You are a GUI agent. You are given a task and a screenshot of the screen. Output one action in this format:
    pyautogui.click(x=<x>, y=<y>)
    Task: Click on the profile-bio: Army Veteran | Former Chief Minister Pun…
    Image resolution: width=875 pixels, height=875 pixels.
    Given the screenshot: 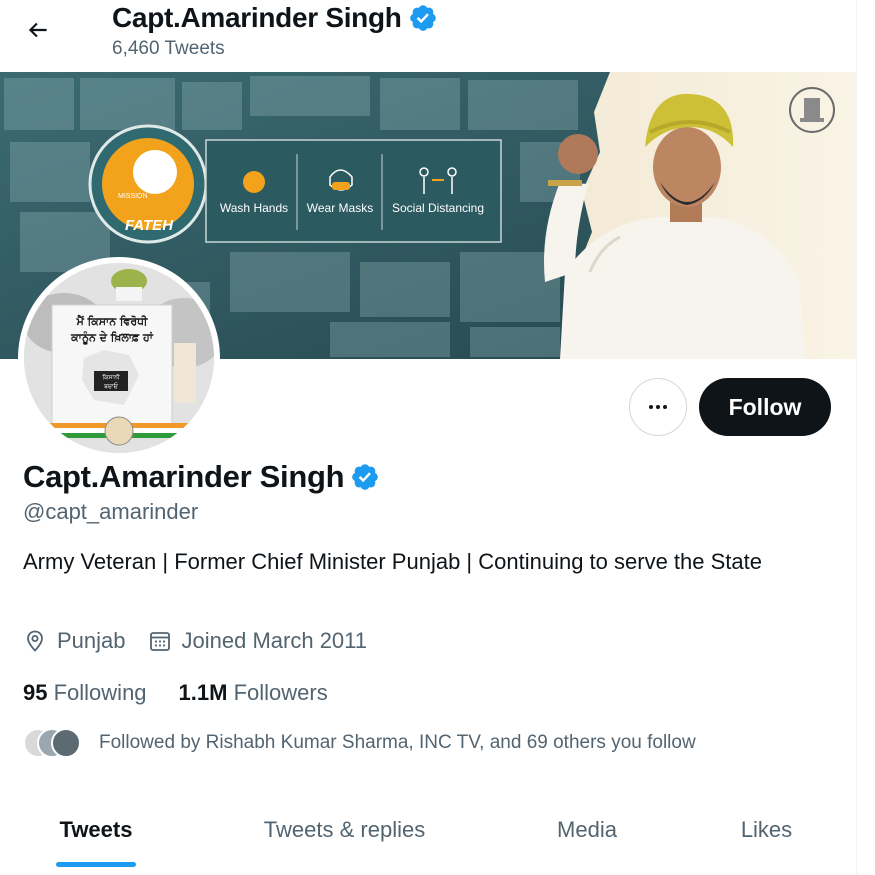 What is the action you would take?
    pyautogui.click(x=392, y=561)
    